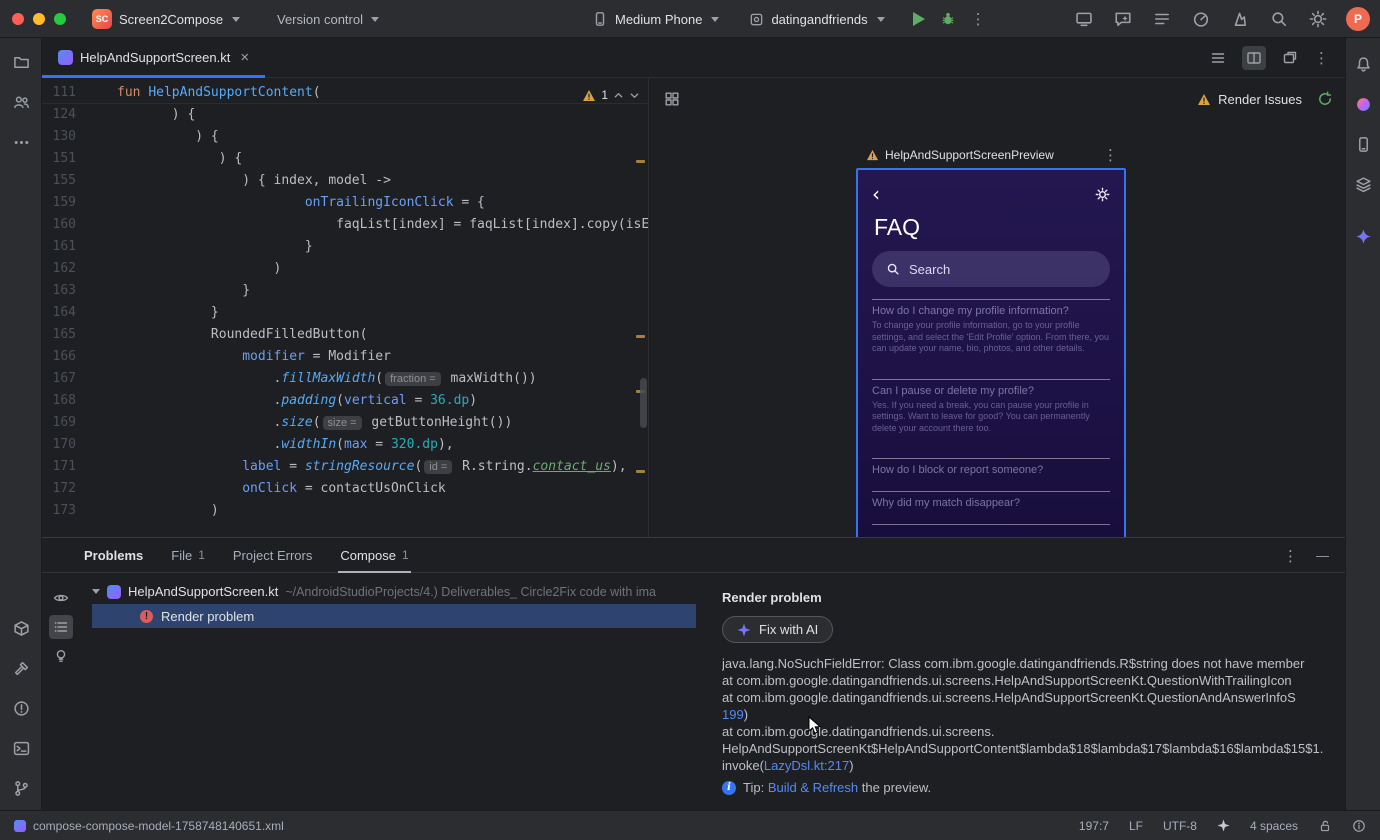  I want to click on render-issues-button: Render Issues, so click(1265, 99).